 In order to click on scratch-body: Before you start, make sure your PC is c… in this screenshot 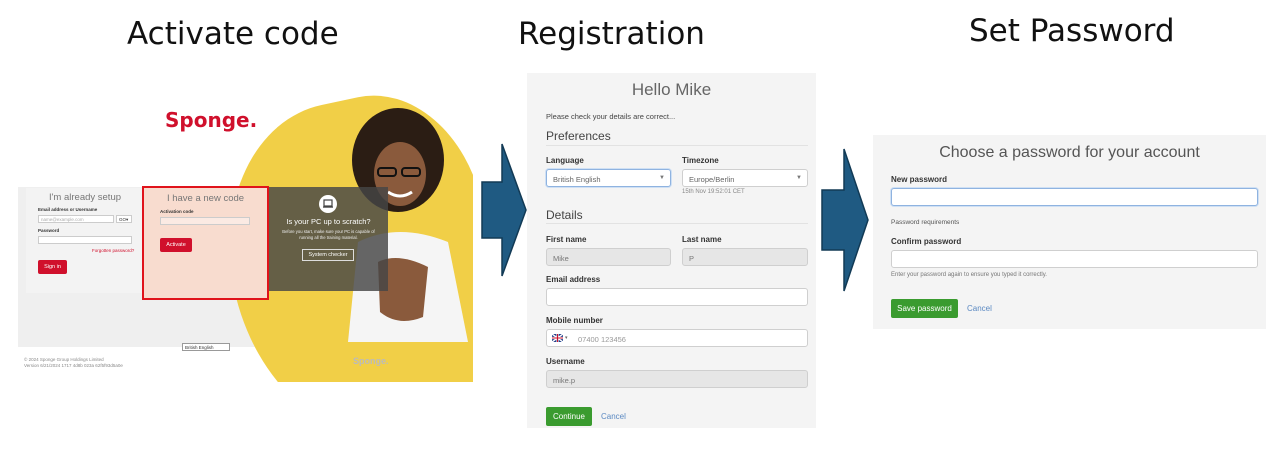, I will do `click(328, 234)`.